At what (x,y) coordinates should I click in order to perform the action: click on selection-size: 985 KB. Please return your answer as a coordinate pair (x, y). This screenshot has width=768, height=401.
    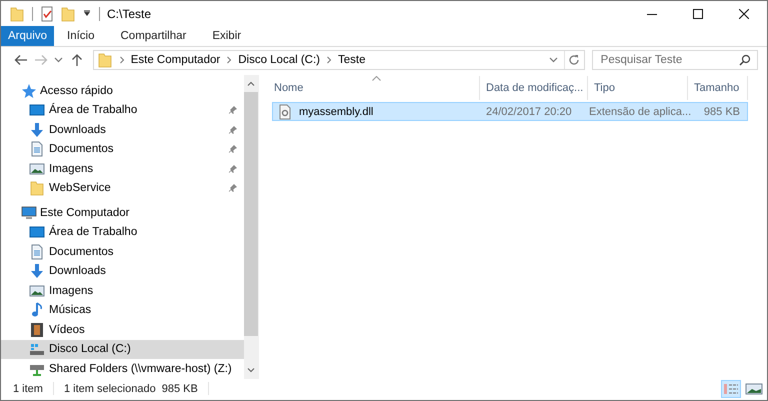
    Looking at the image, I should click on (180, 388).